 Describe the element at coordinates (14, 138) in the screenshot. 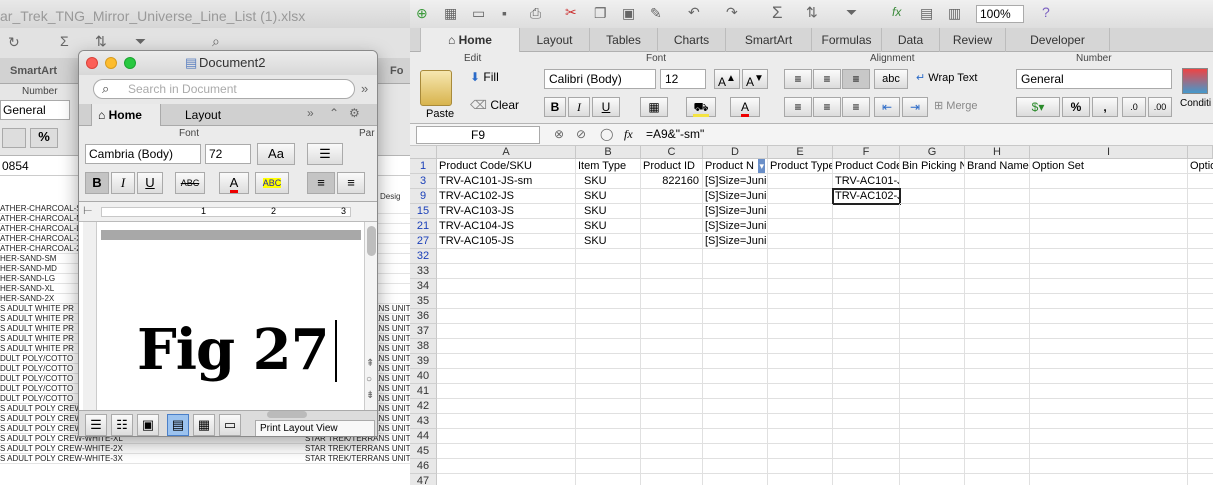

I see `bg-currency-button` at that location.